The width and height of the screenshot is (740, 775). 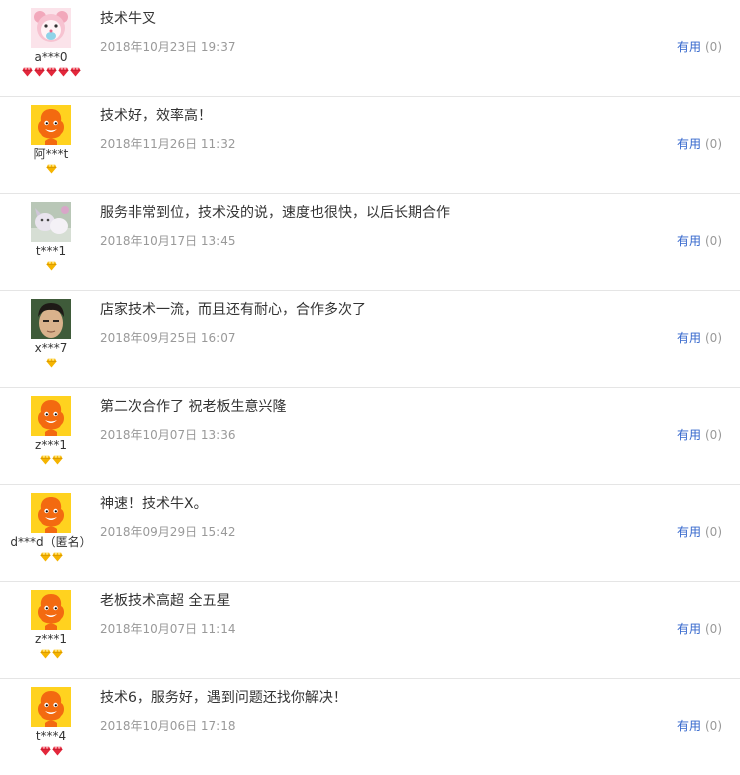 What do you see at coordinates (168, 338) in the screenshot?
I see `review-time: 2018年09月25日 16:07` at bounding box center [168, 338].